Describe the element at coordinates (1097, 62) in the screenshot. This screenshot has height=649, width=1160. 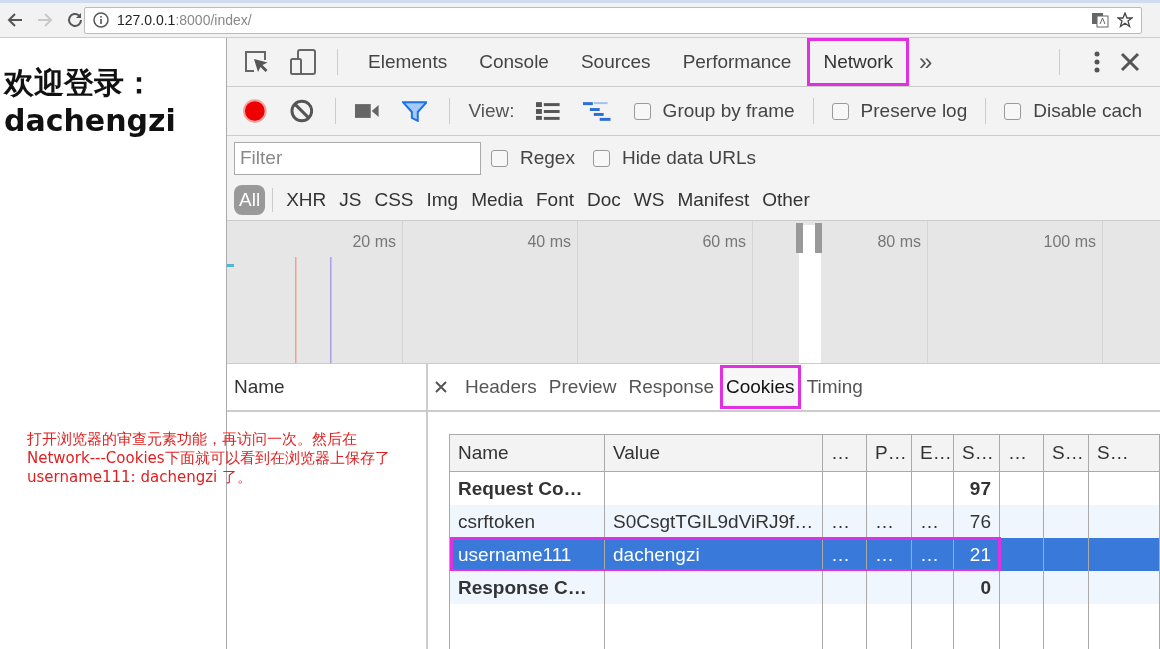
I see `menu-icon` at that location.